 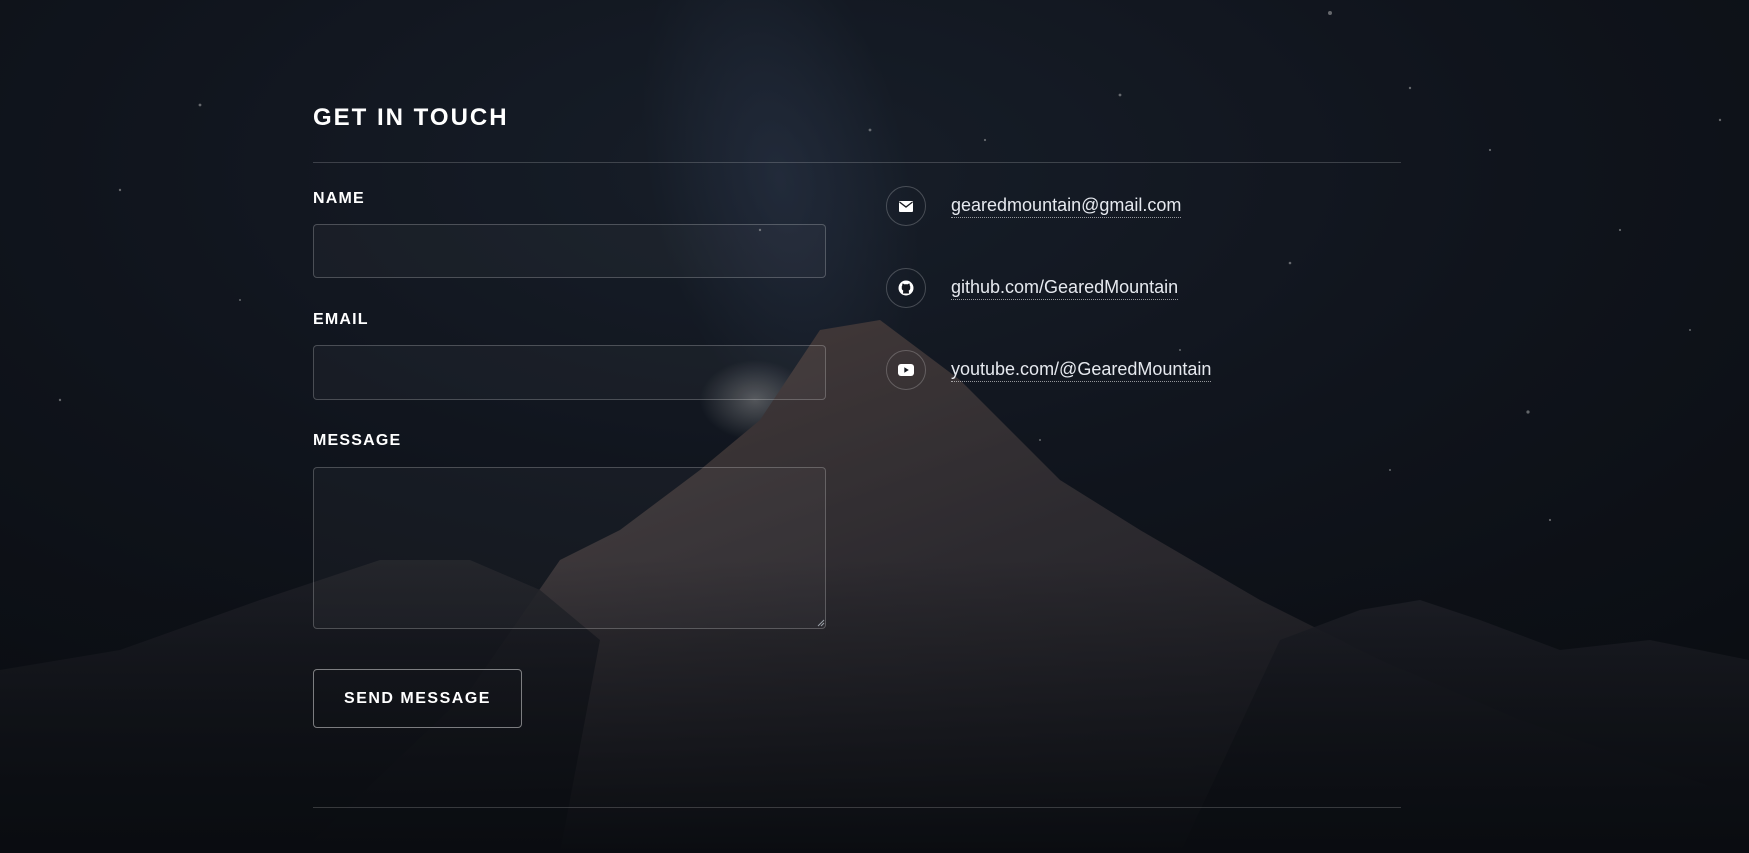 I want to click on contact-item-github: github.com/GearedMountain, so click(x=1032, y=288).